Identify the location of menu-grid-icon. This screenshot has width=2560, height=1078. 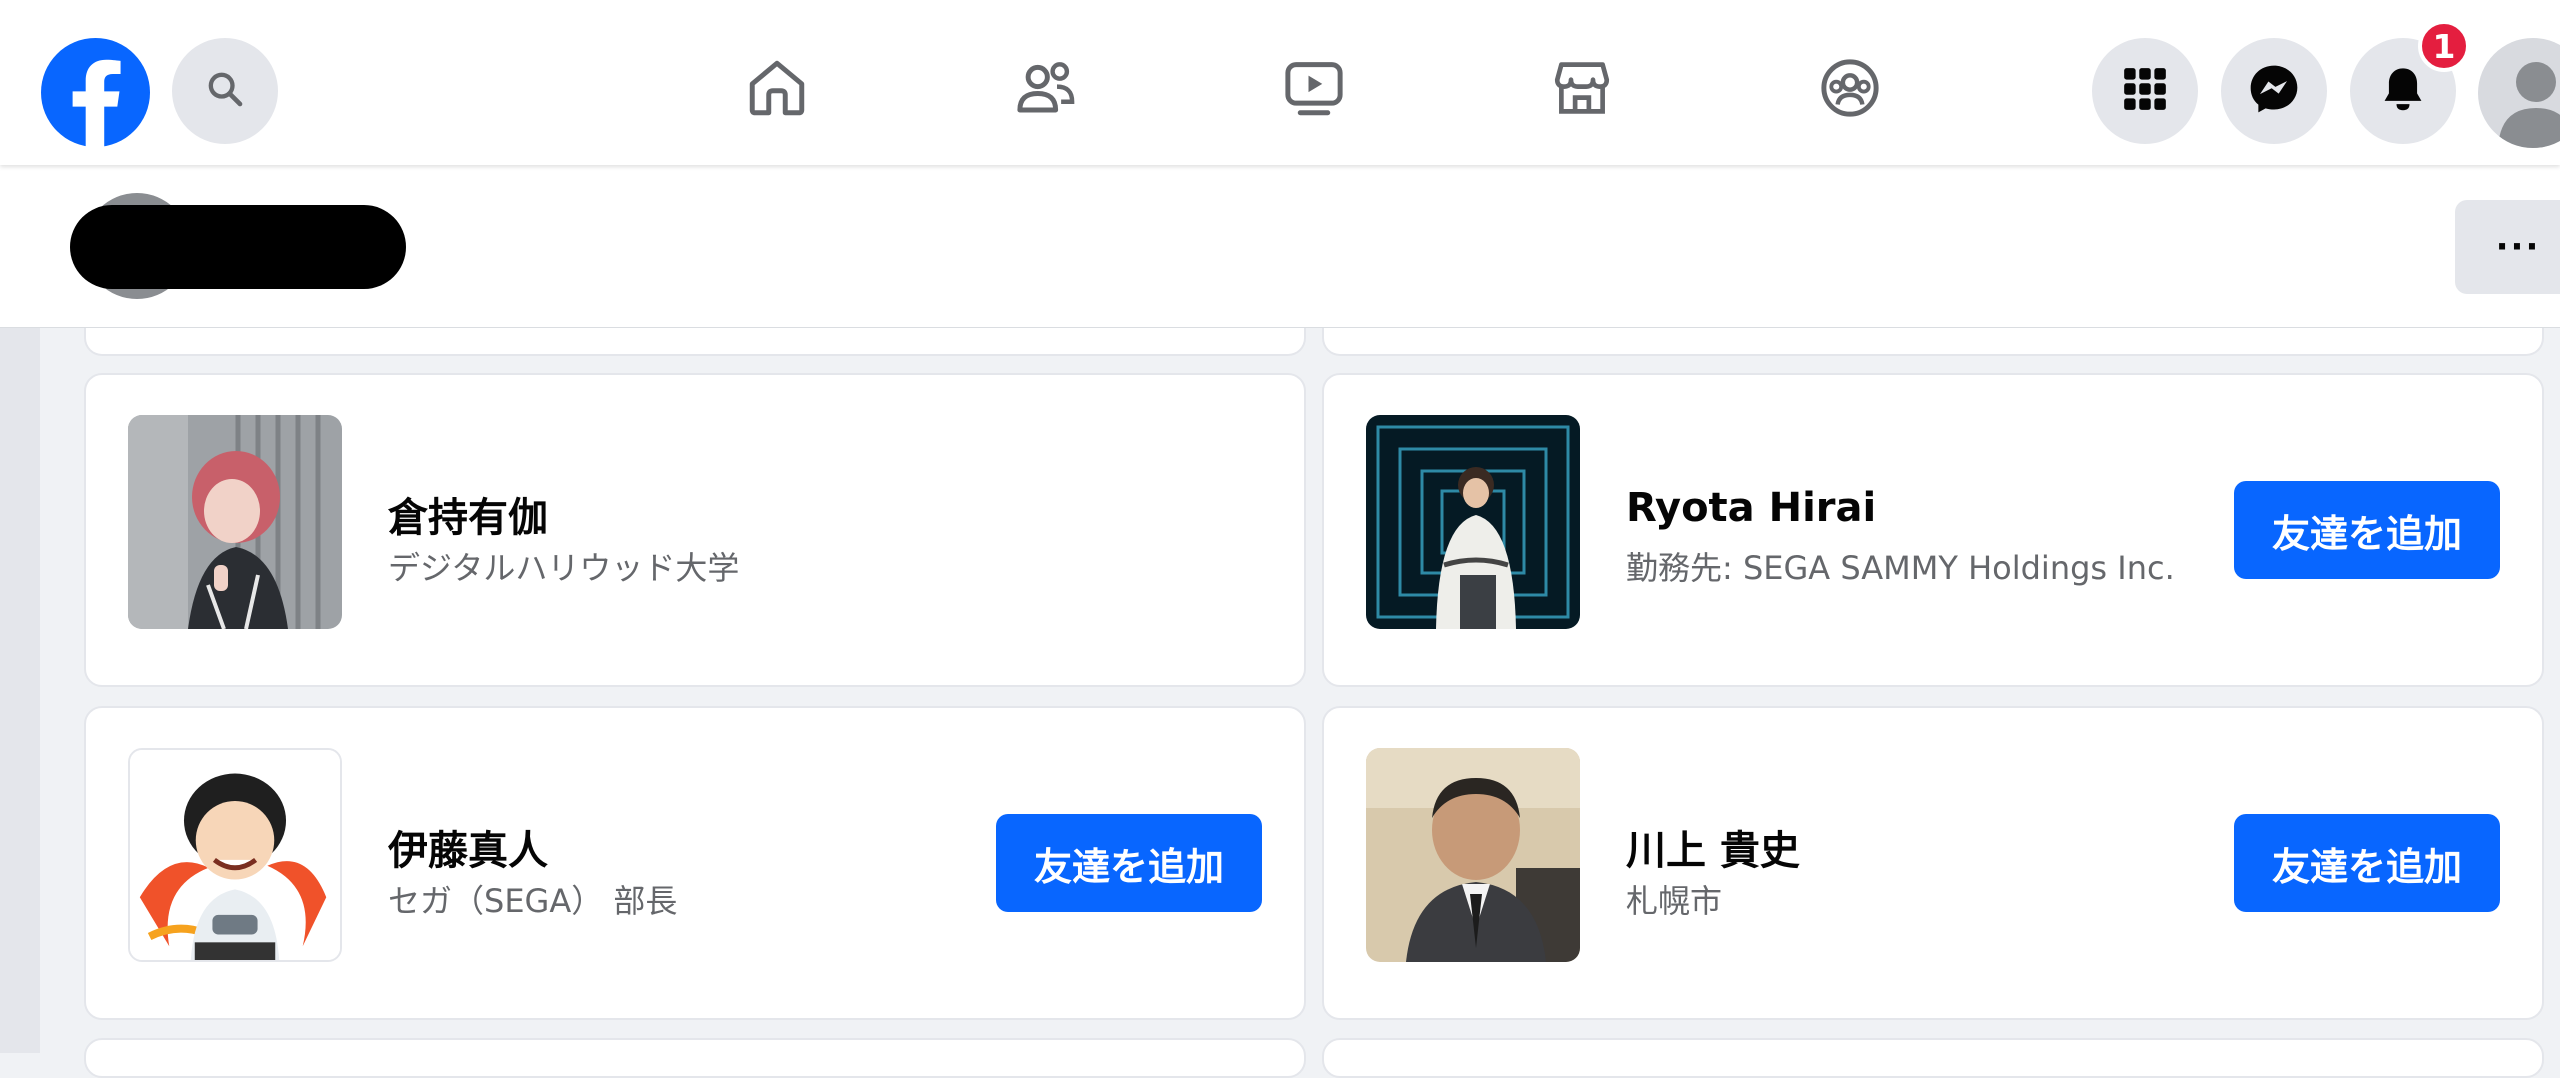
(2145, 91).